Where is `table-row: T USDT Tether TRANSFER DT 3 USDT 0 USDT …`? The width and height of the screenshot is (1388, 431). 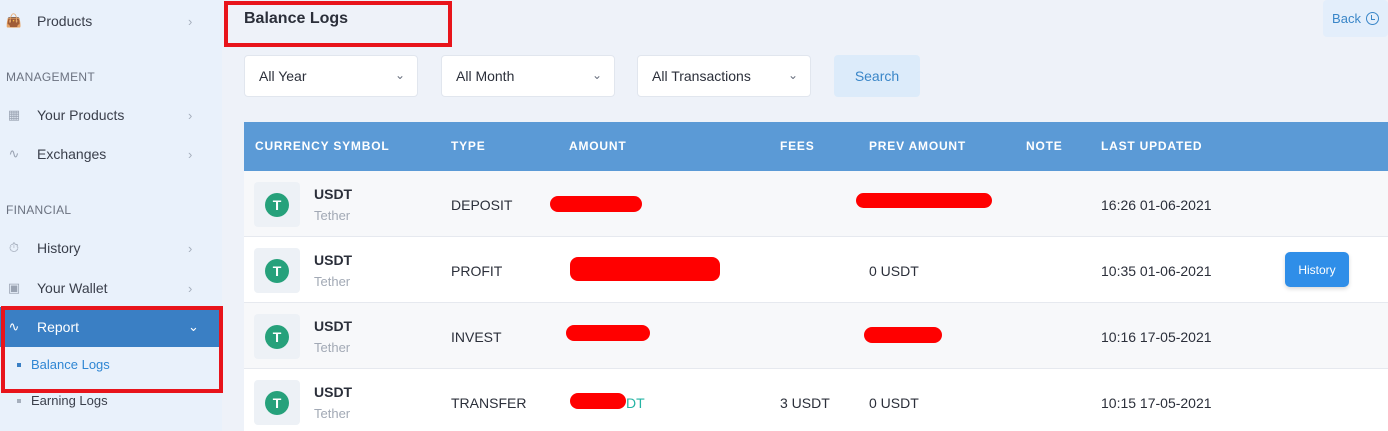 table-row: T USDT Tether TRANSFER DT 3 USDT 0 USDT … is located at coordinates (816, 400).